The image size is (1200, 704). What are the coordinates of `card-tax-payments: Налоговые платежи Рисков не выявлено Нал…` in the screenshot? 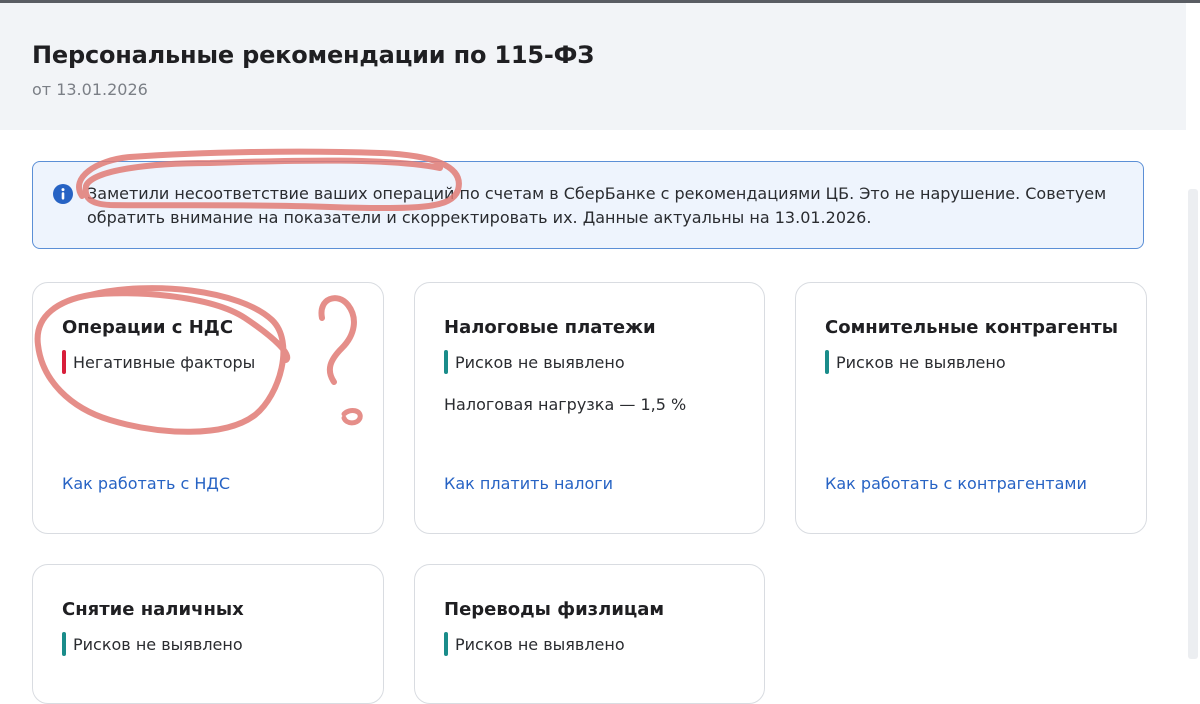 It's located at (589, 408).